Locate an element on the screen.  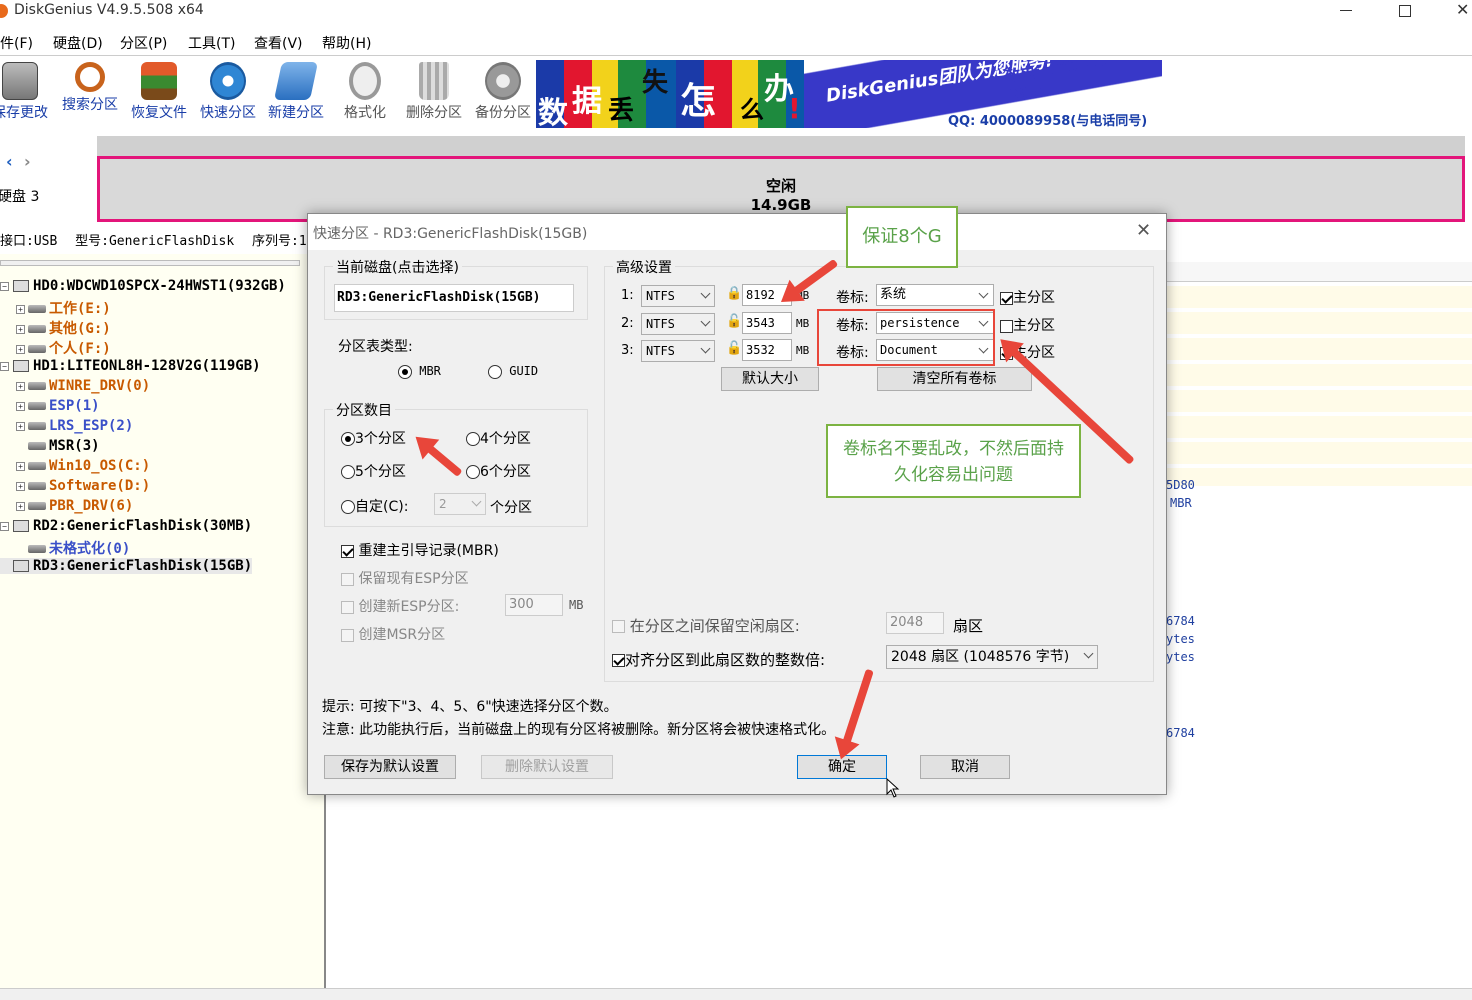
free-size: 14.9GB is located at coordinates (781, 205).